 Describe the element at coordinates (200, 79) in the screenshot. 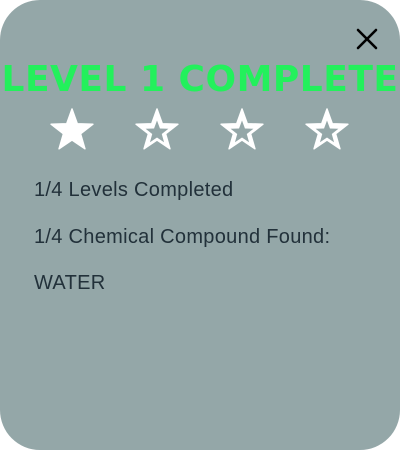

I see `level-complete-title: LEVEL 1 COMPLETE` at that location.